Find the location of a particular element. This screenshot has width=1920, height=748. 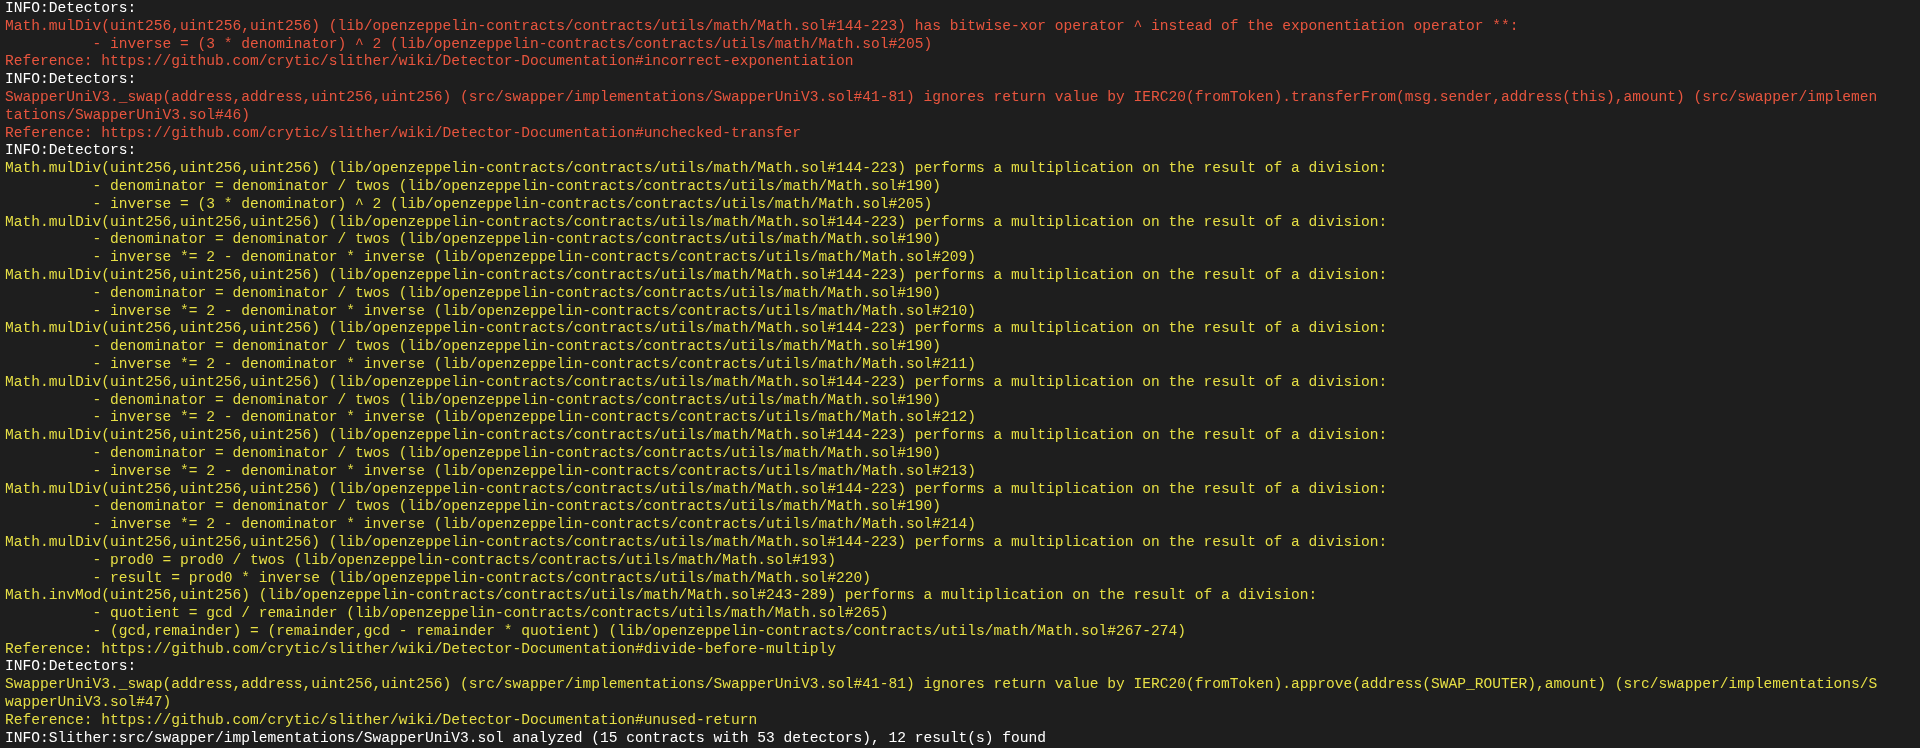

detail-line: - (gcd,remainder) = (remainder,gcd - remainder * quotient) (lib/openzeppelin-contracts/contracts/utils/math/Math.sol#267-274) is located at coordinates (639, 631).